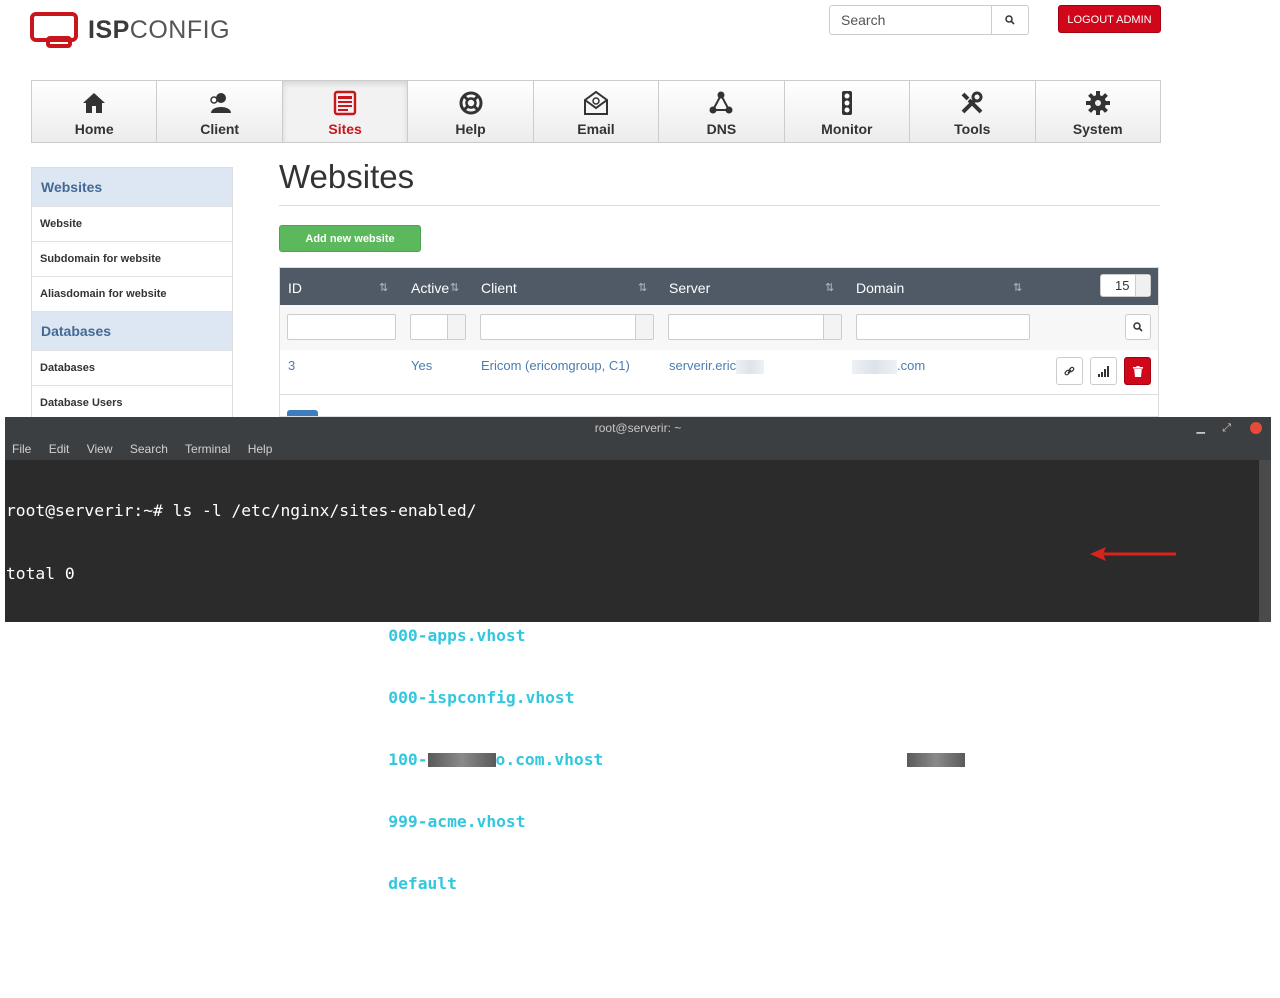 The height and width of the screenshot is (998, 1280). What do you see at coordinates (471, 103) in the screenshot?
I see `help-icon` at bounding box center [471, 103].